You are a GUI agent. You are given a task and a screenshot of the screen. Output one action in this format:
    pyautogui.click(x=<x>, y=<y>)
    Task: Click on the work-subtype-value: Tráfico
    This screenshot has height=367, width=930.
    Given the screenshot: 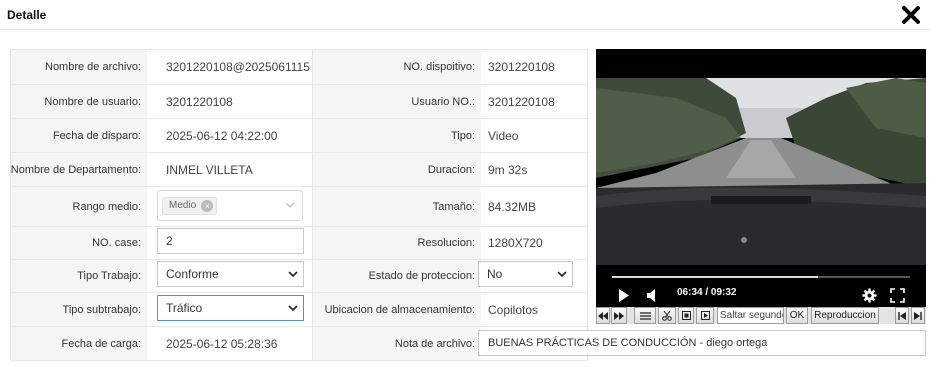 What is the action you would take?
    pyautogui.click(x=184, y=308)
    